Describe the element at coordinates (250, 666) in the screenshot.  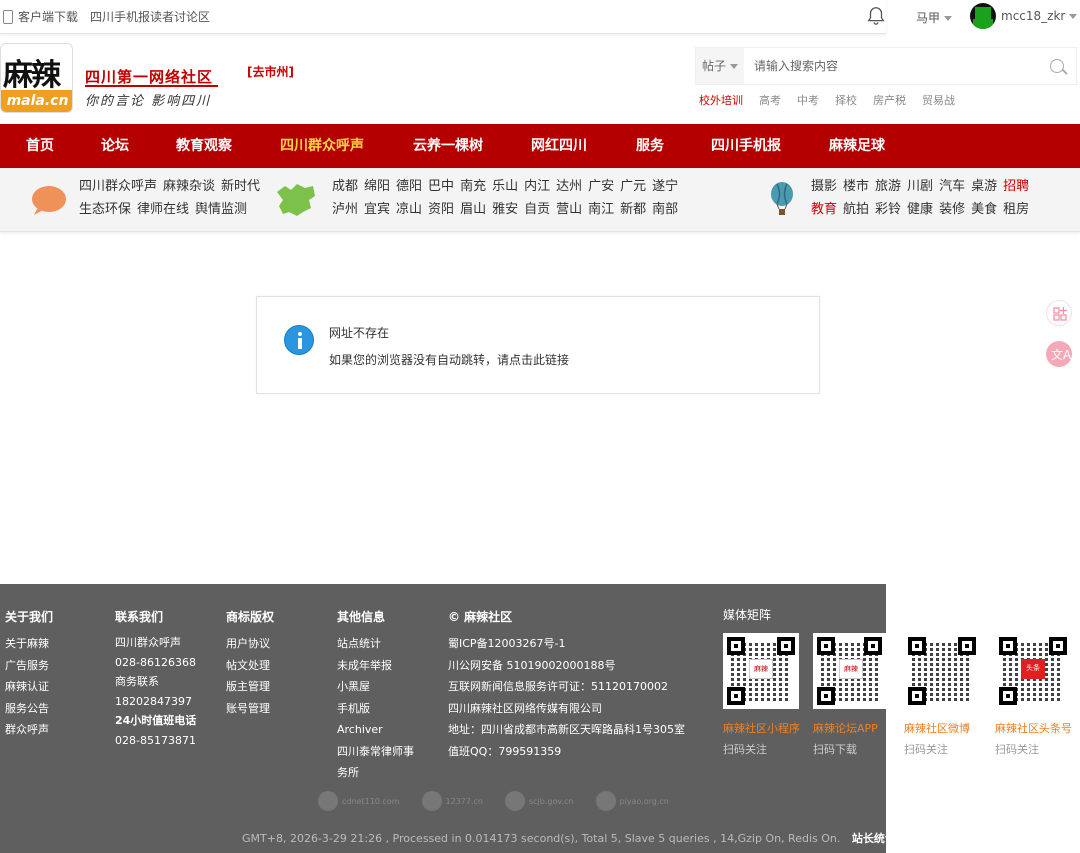
I see `footer-link: 帖文处理` at that location.